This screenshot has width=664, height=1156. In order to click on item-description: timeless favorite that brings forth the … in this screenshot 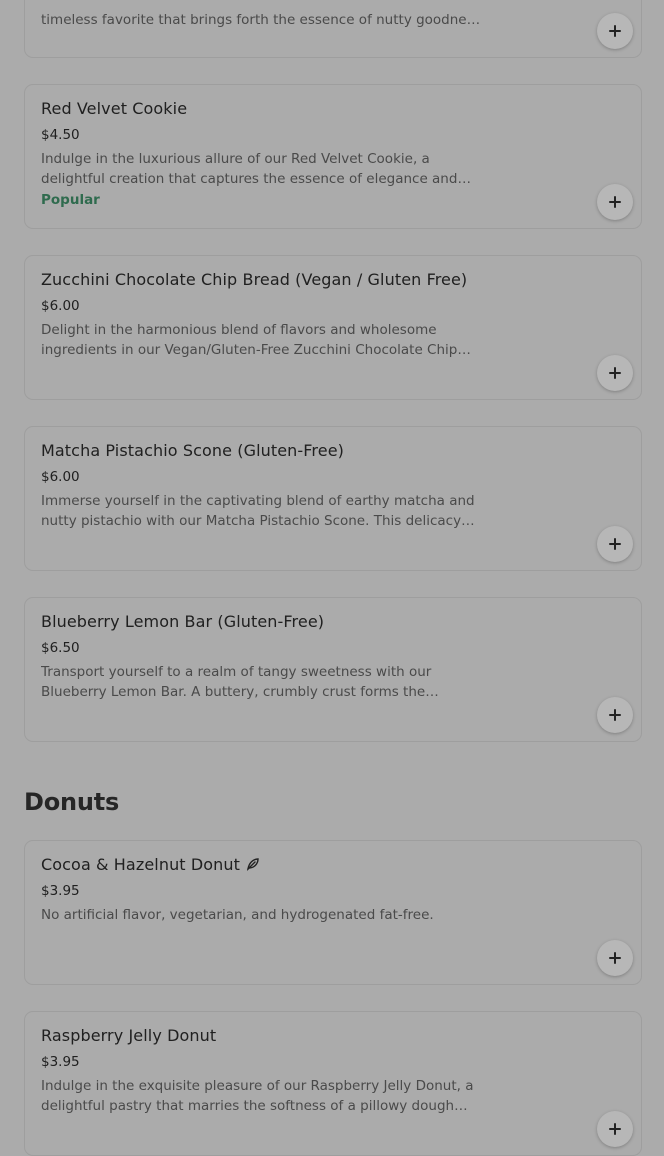, I will do `click(261, 20)`.